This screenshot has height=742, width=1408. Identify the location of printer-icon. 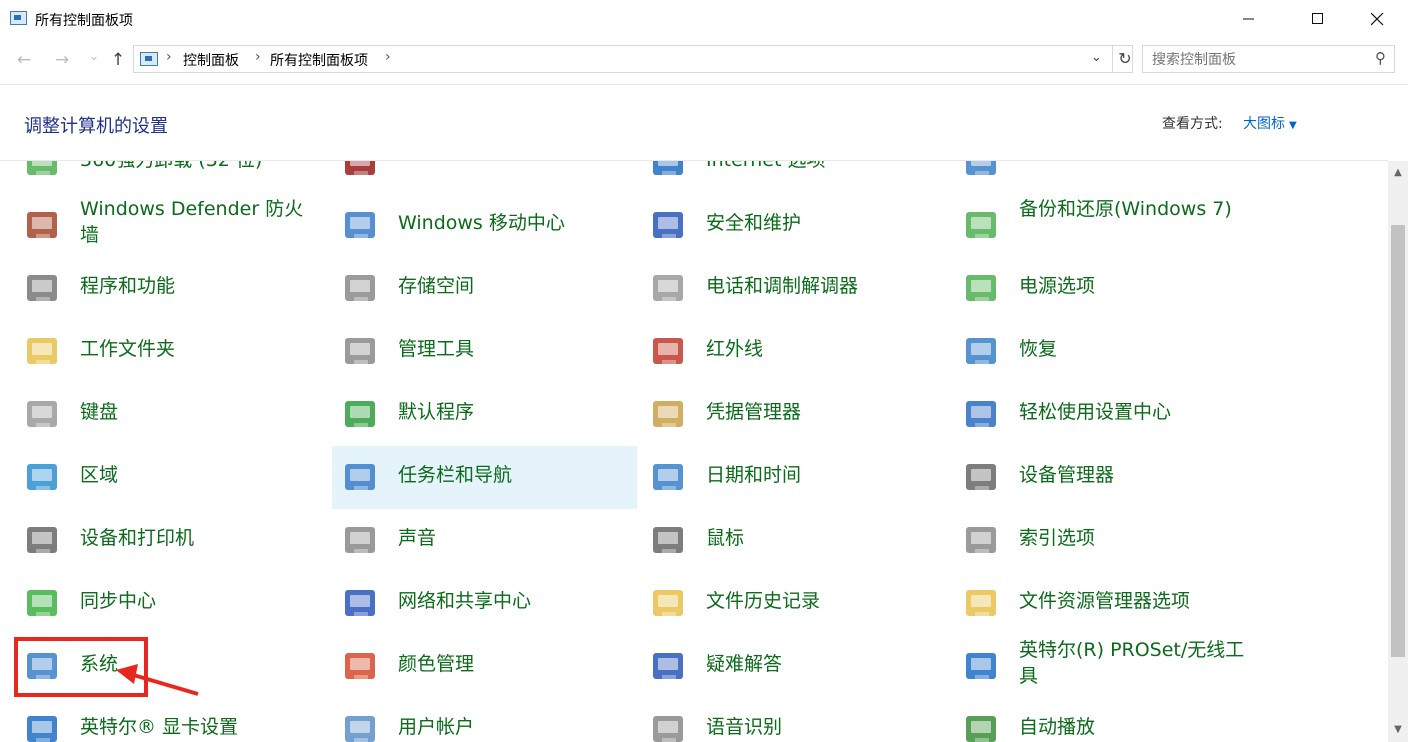
(43, 541).